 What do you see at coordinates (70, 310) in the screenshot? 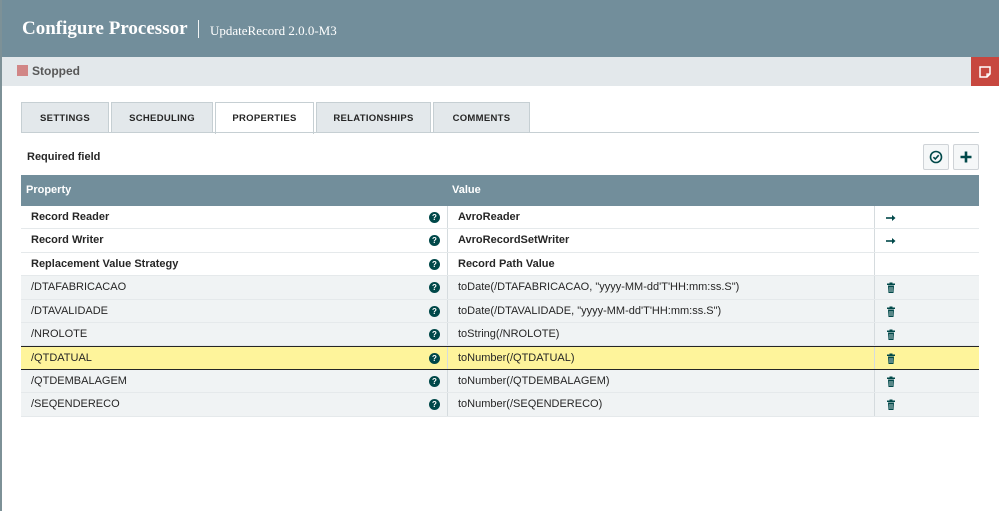
I see `property-name: /DTAVALIDADE` at bounding box center [70, 310].